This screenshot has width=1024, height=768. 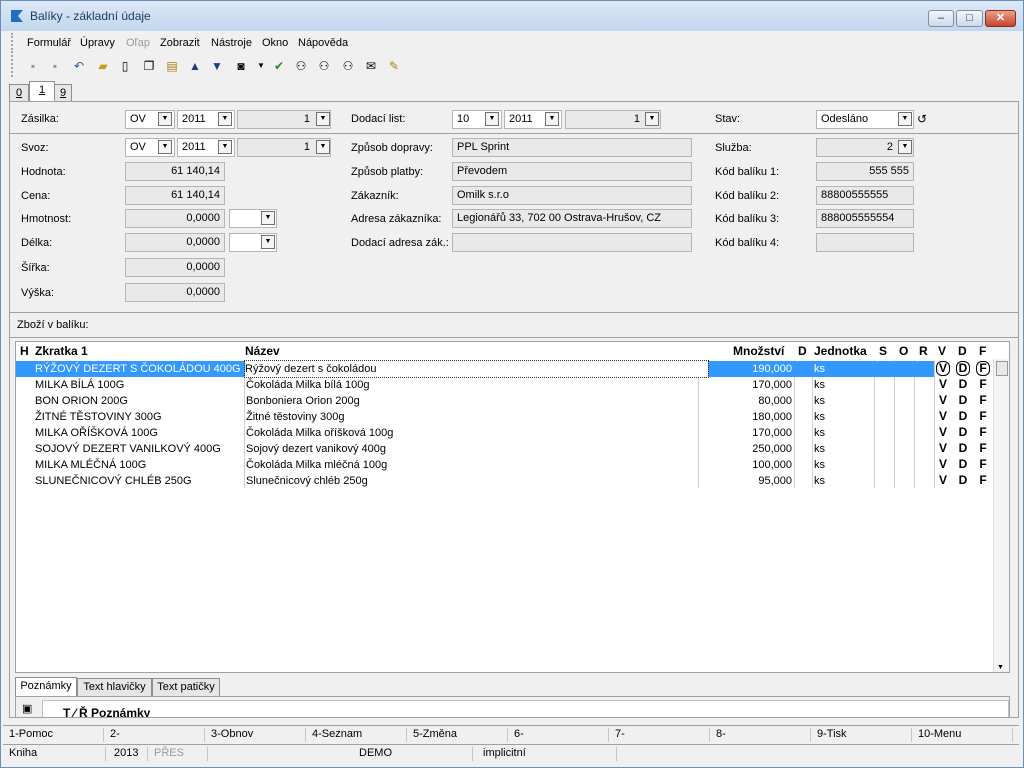 I want to click on binoculars-next-icon: ⚇, so click(x=324, y=66).